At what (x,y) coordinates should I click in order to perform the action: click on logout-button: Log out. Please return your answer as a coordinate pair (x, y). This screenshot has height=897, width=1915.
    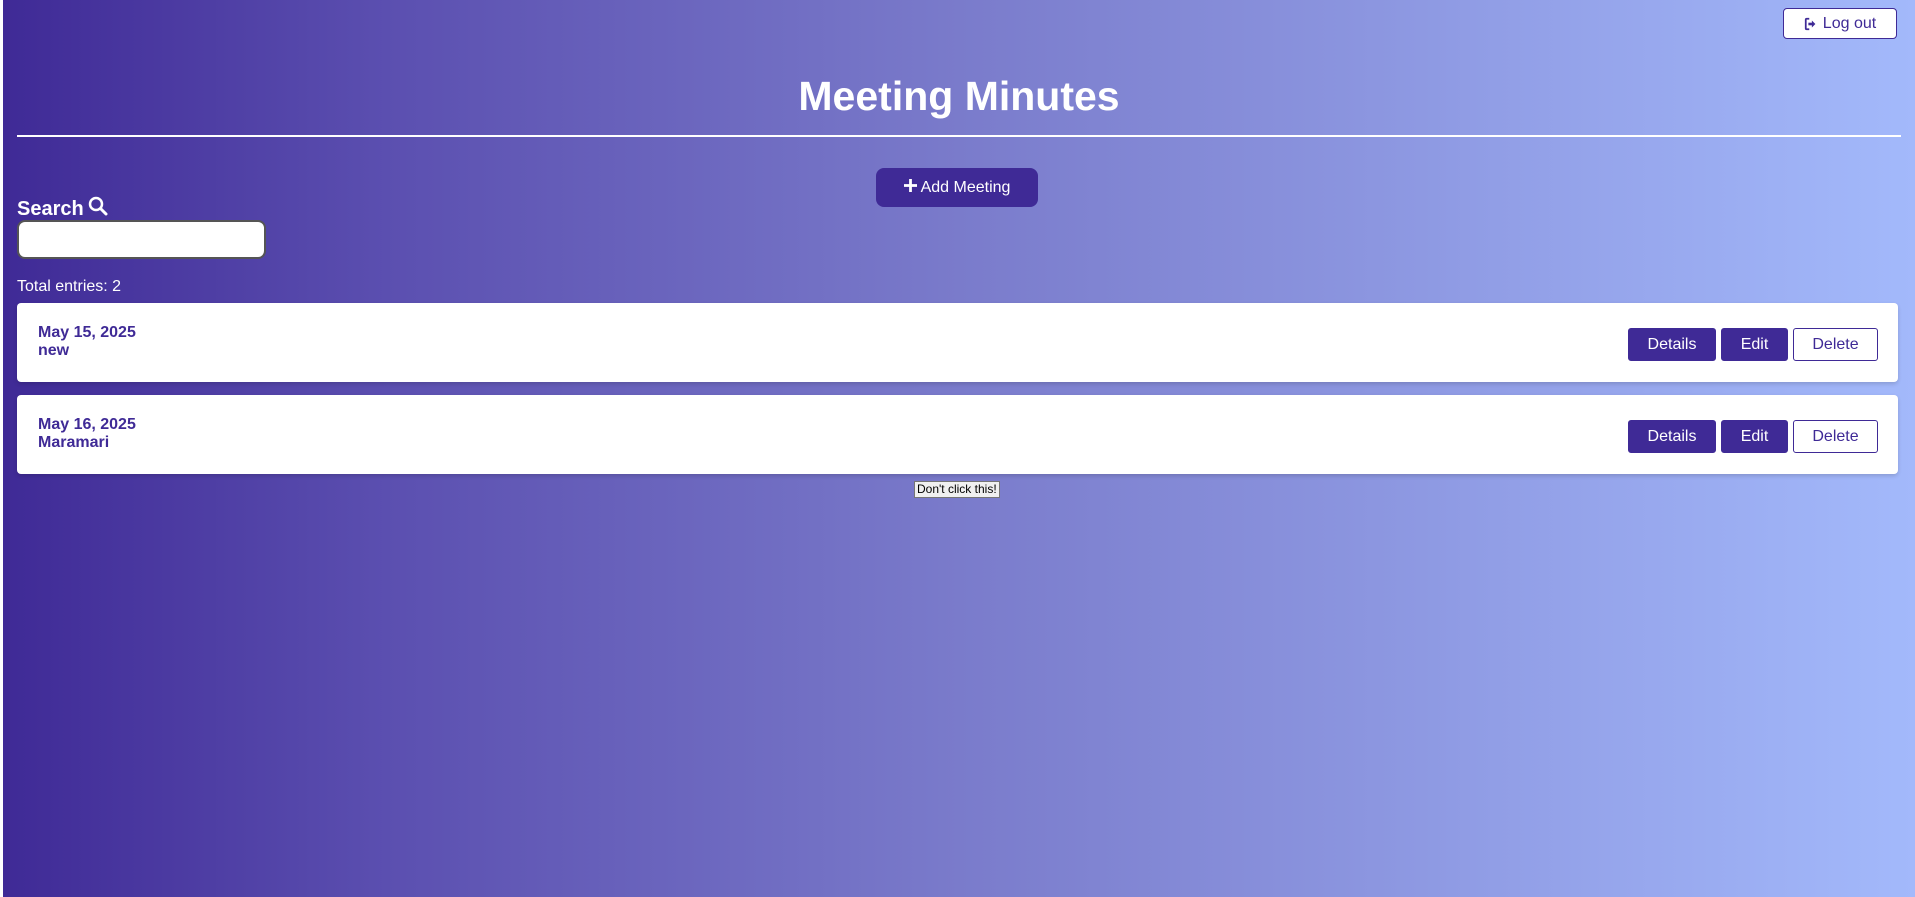
    Looking at the image, I should click on (1840, 23).